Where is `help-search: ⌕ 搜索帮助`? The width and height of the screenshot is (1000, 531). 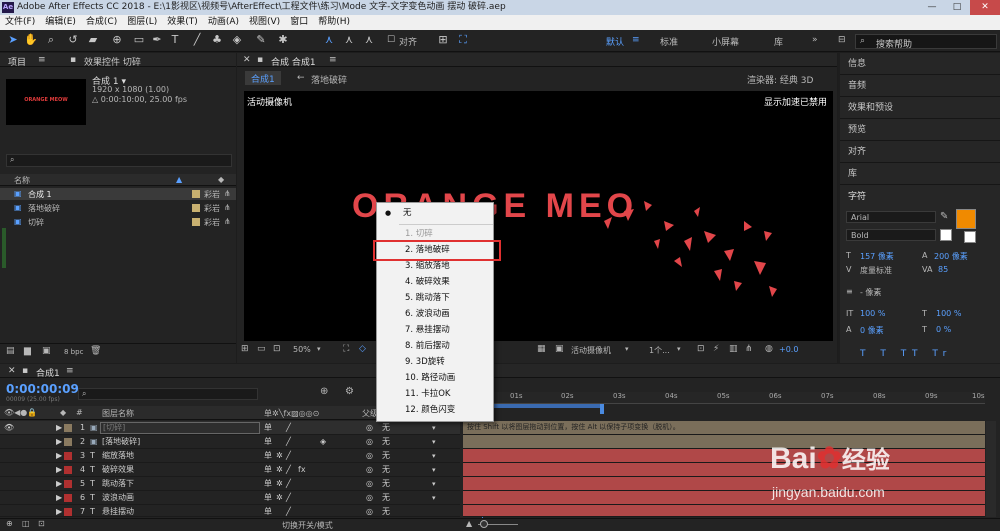 help-search: ⌕ 搜索帮助 is located at coordinates (926, 42).